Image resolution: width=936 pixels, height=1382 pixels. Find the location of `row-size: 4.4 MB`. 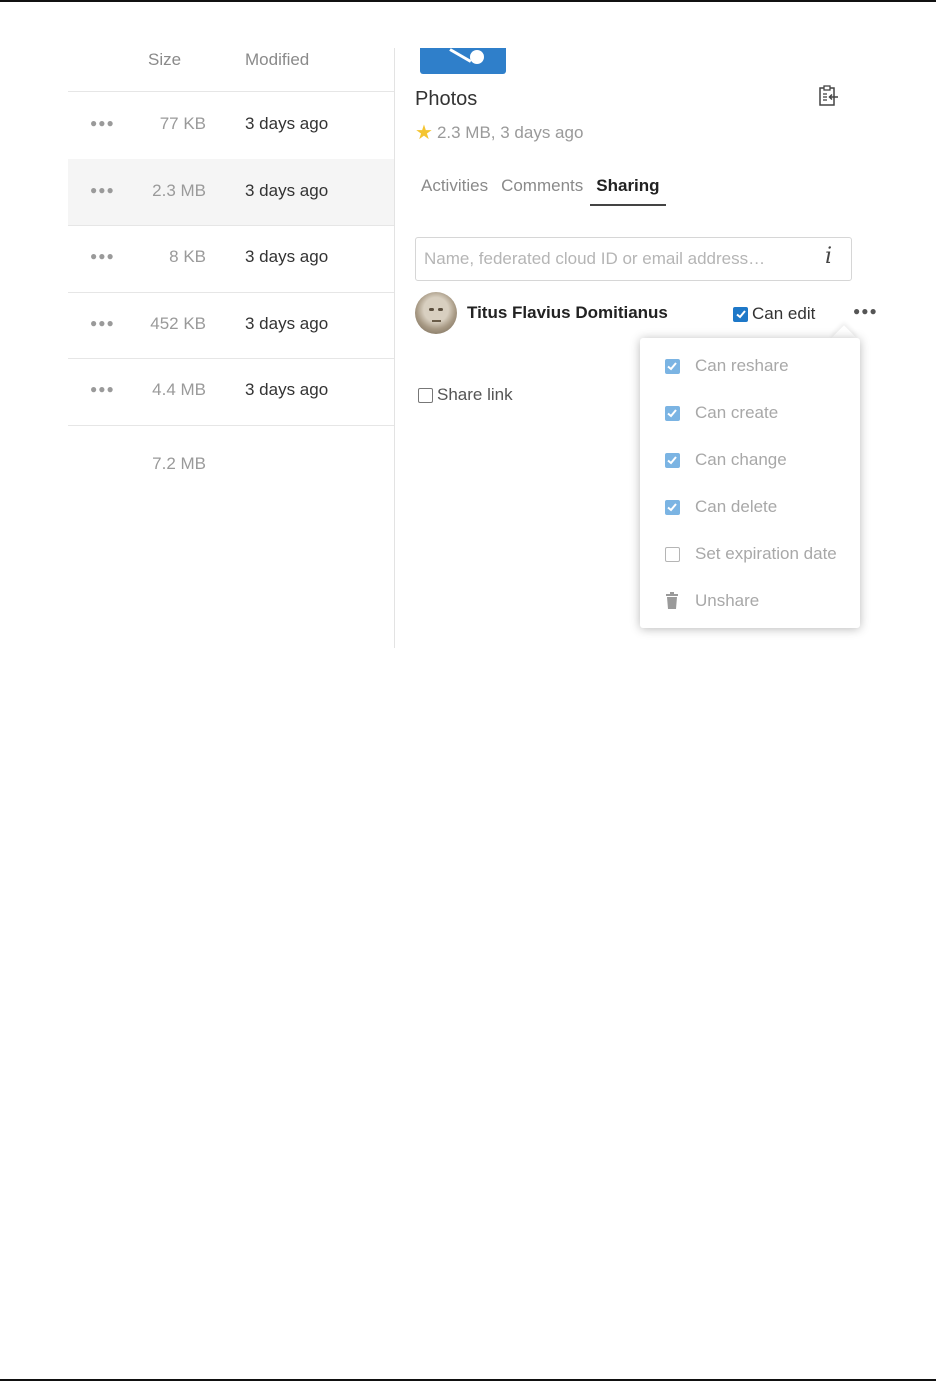

row-size: 4.4 MB is located at coordinates (179, 390).